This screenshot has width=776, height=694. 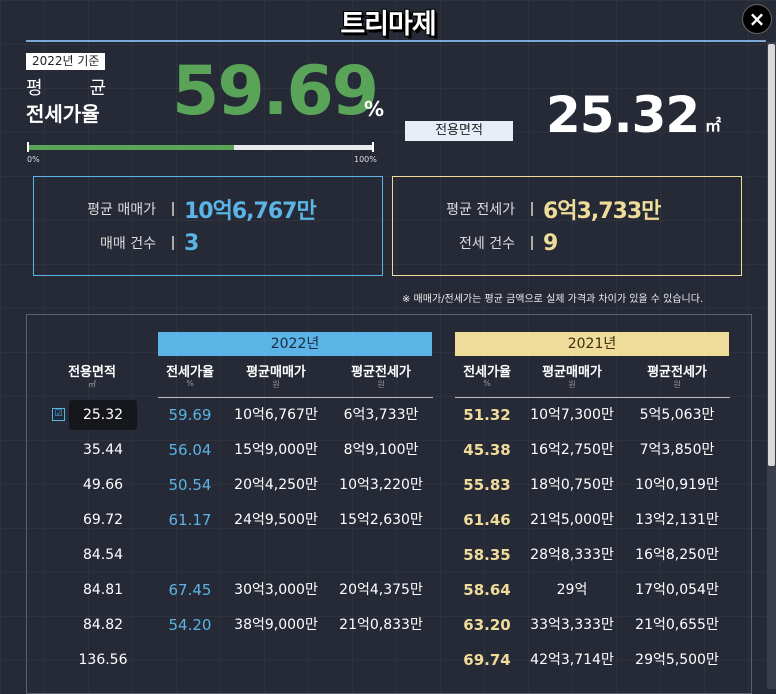 I want to click on jeonse-avg-label: 평균 전세가, so click(x=480, y=210).